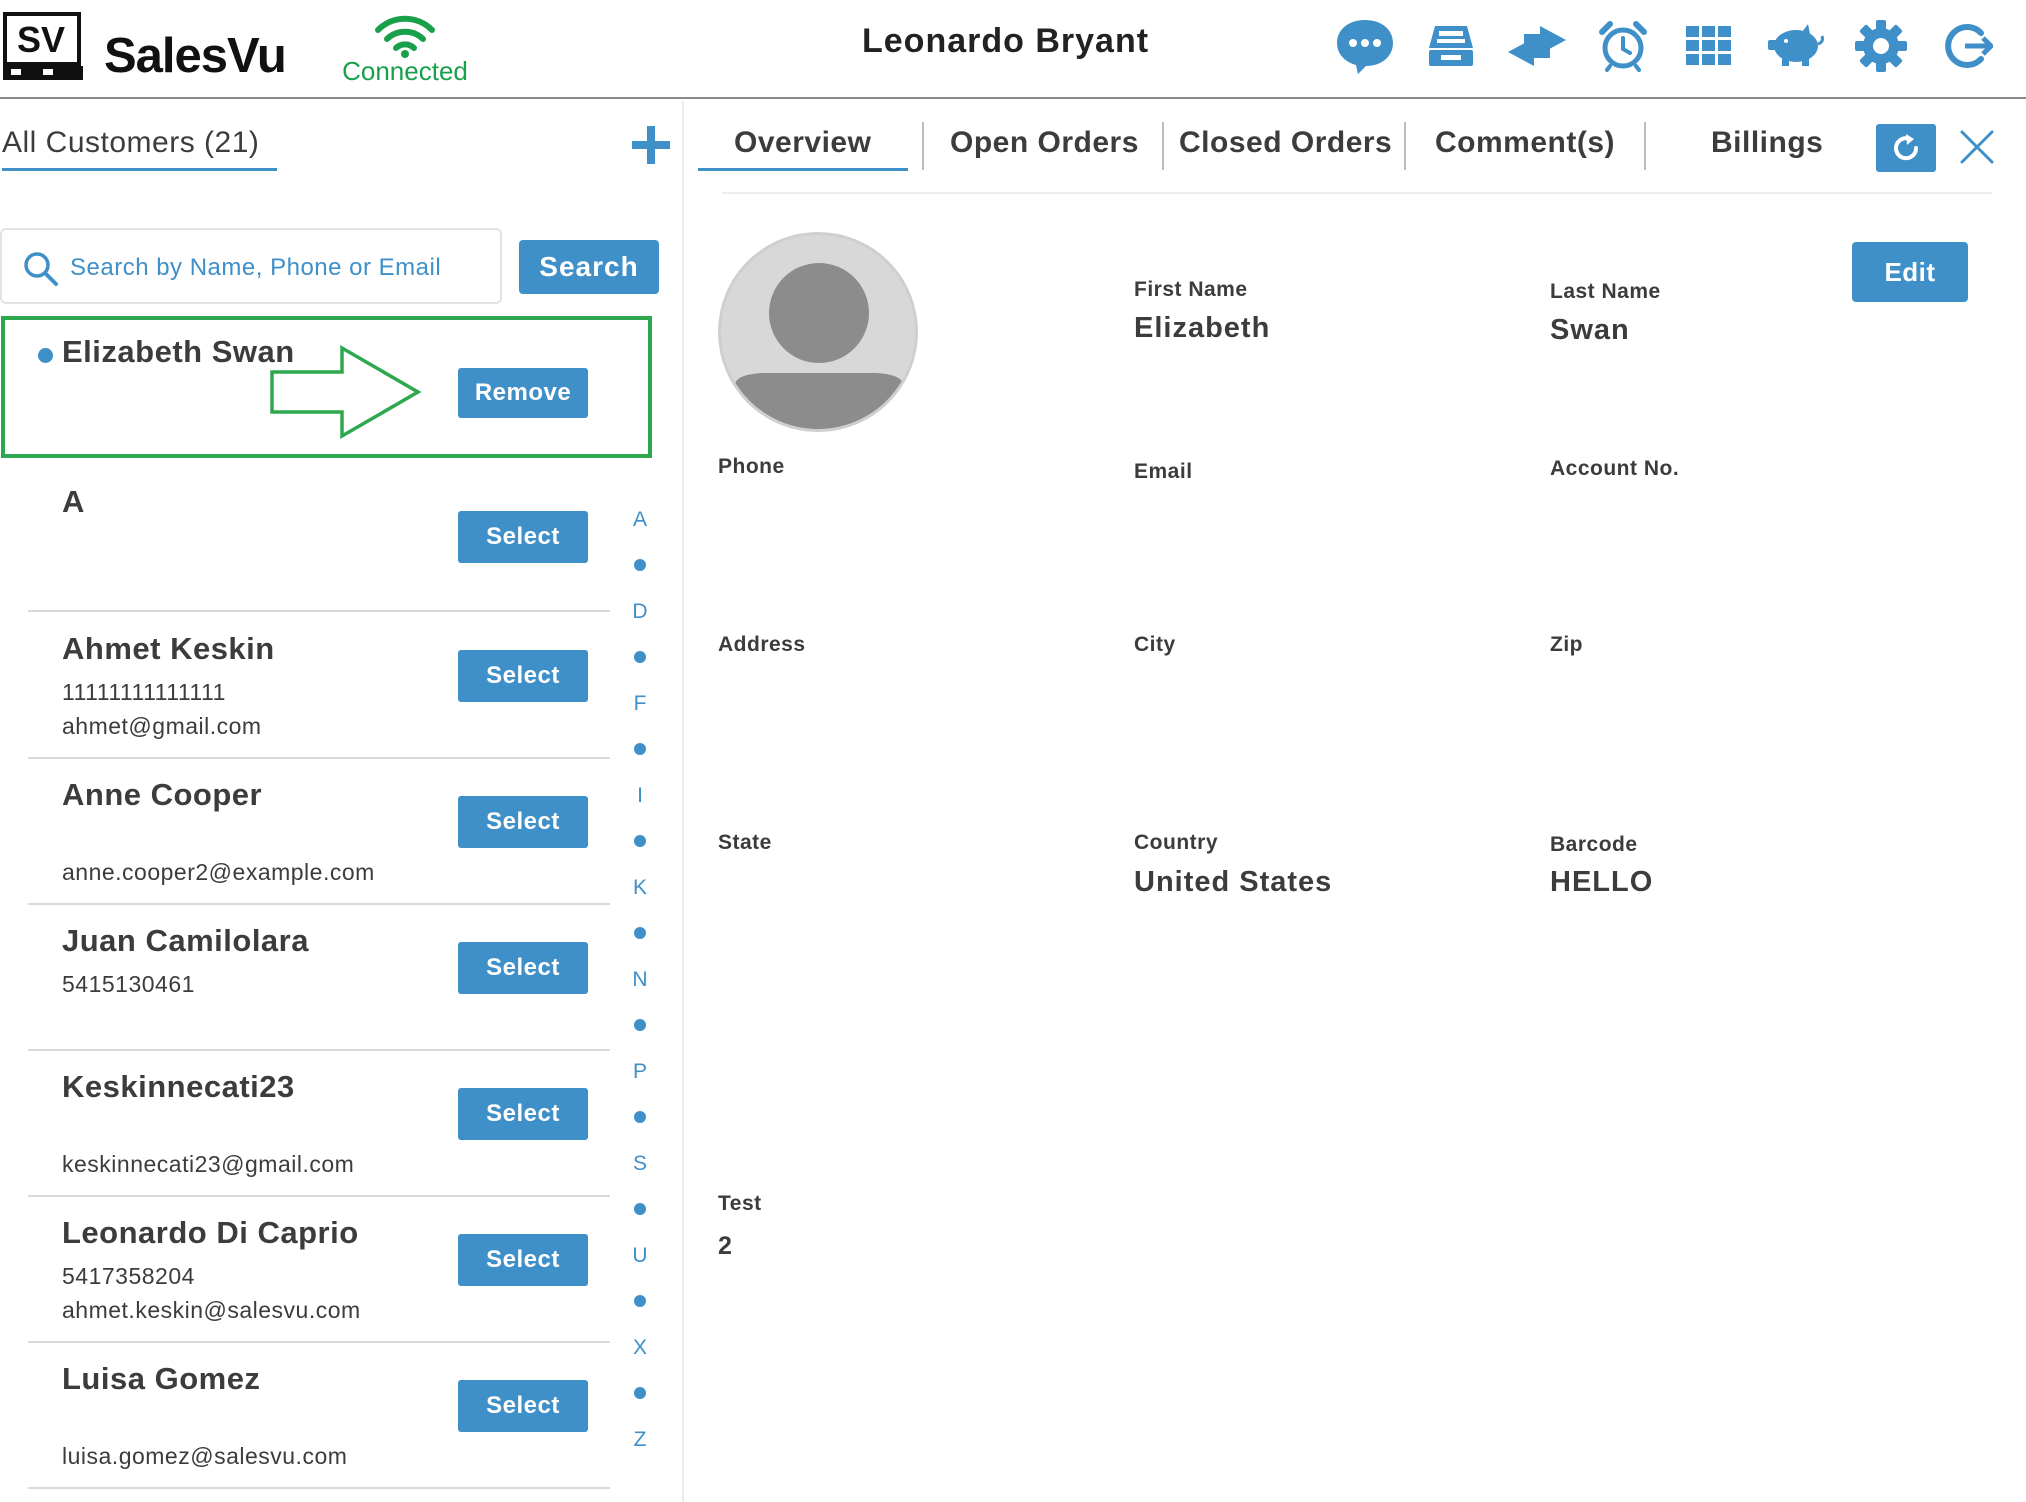 The width and height of the screenshot is (2026, 1502). Describe the element at coordinates (1357, 193) in the screenshot. I see `tabs-divider-line` at that location.